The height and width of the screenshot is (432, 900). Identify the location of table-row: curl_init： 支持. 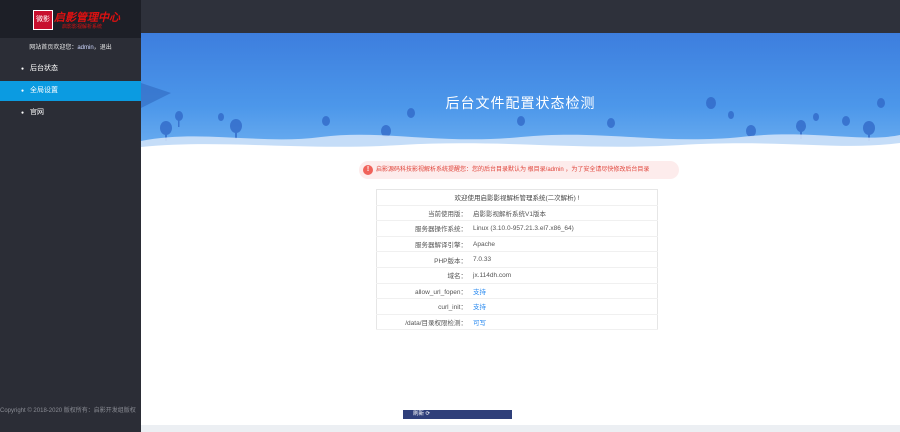
(517, 306).